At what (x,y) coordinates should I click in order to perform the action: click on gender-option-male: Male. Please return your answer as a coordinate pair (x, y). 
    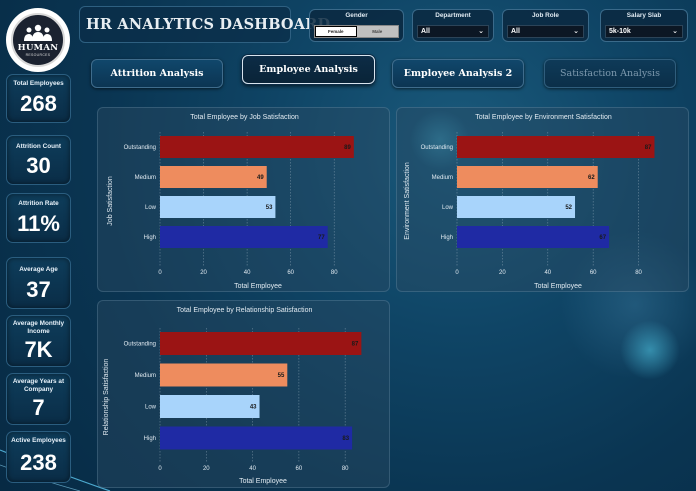
    Looking at the image, I should click on (377, 31).